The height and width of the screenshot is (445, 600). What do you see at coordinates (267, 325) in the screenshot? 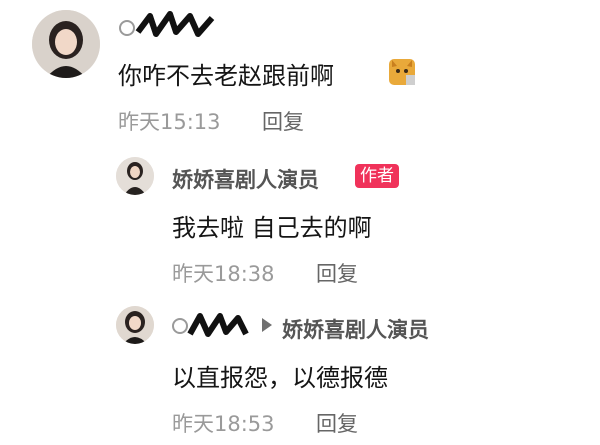
I see `reply-to-arrow-icon` at bounding box center [267, 325].